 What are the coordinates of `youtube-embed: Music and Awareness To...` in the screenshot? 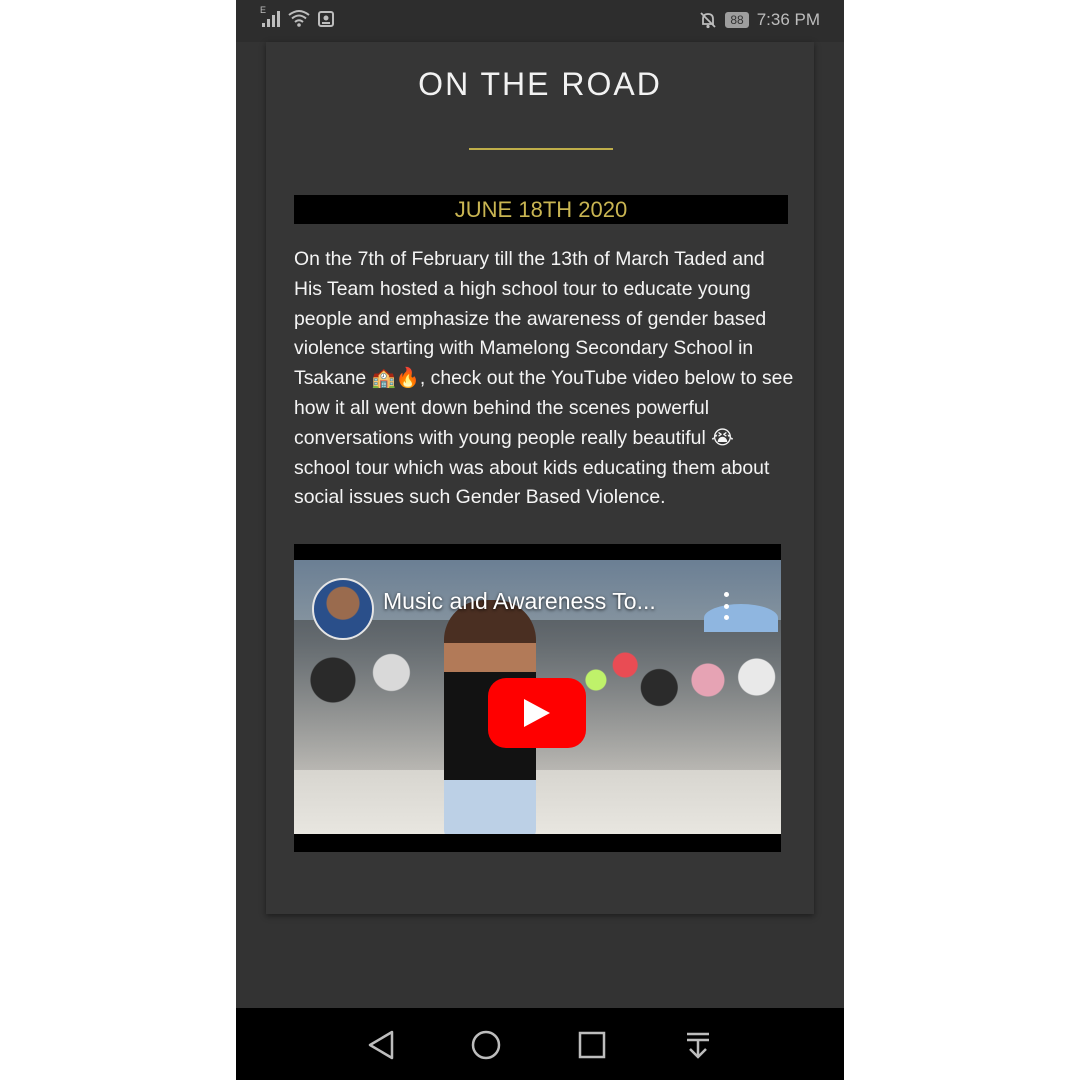 It's located at (537, 698).